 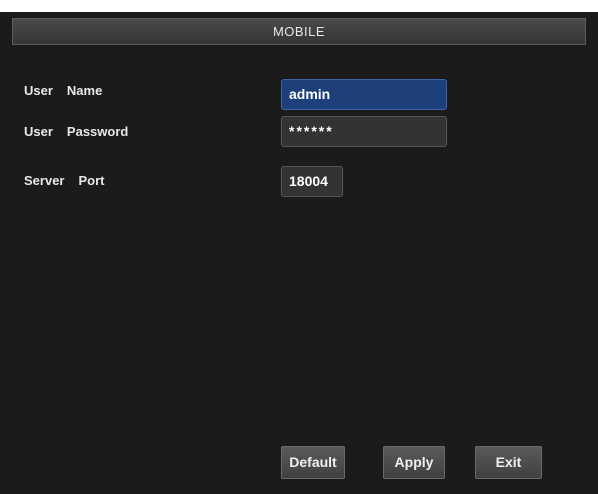 What do you see at coordinates (63, 90) in the screenshot?
I see `user-name-label: User Name` at bounding box center [63, 90].